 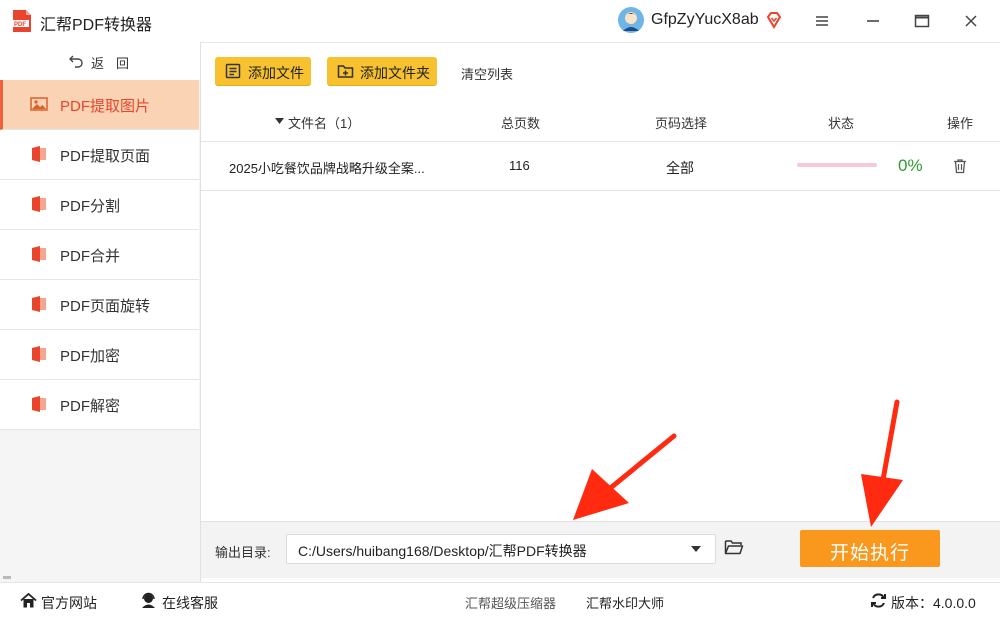 I want to click on minimize-icon, so click(x=873, y=21).